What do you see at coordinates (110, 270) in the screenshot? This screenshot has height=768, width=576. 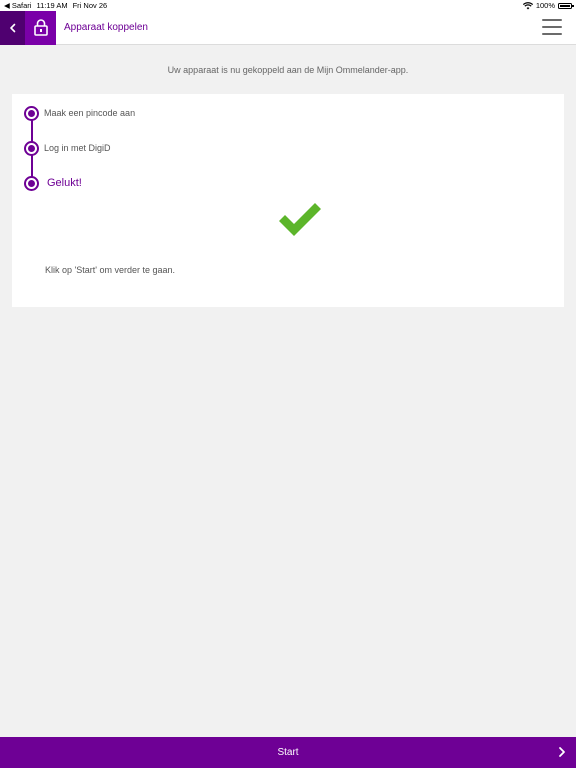 I see `instruction-text: Klik op 'Start' om verder te gaan.` at bounding box center [110, 270].